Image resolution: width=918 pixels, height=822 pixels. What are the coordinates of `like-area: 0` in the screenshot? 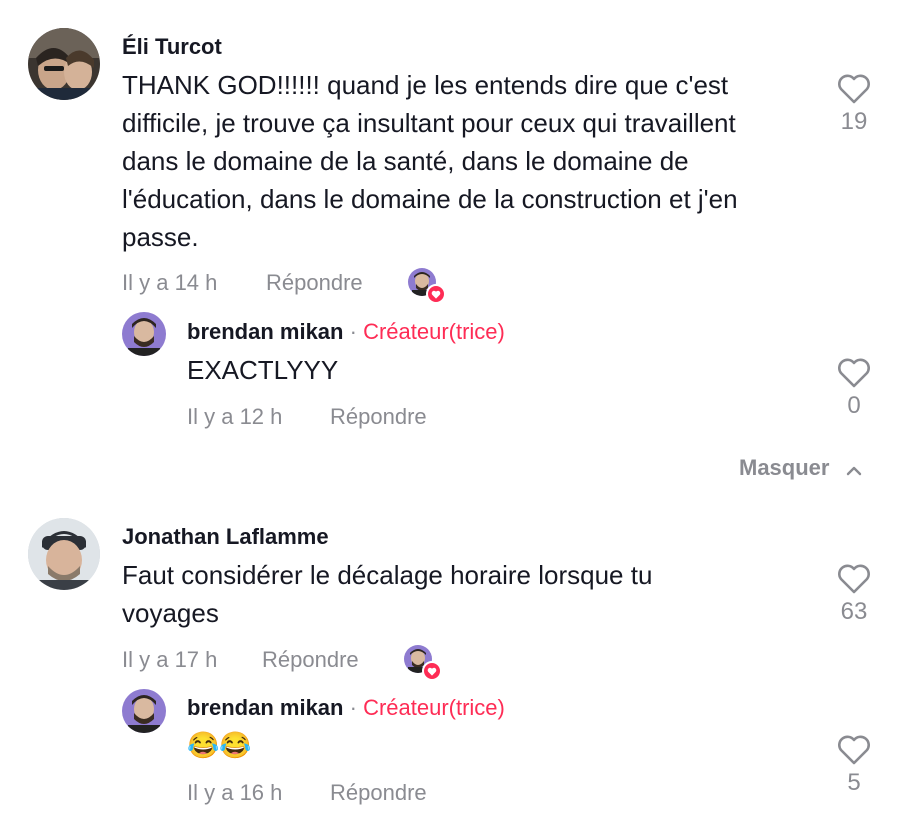 It's located at (854, 389).